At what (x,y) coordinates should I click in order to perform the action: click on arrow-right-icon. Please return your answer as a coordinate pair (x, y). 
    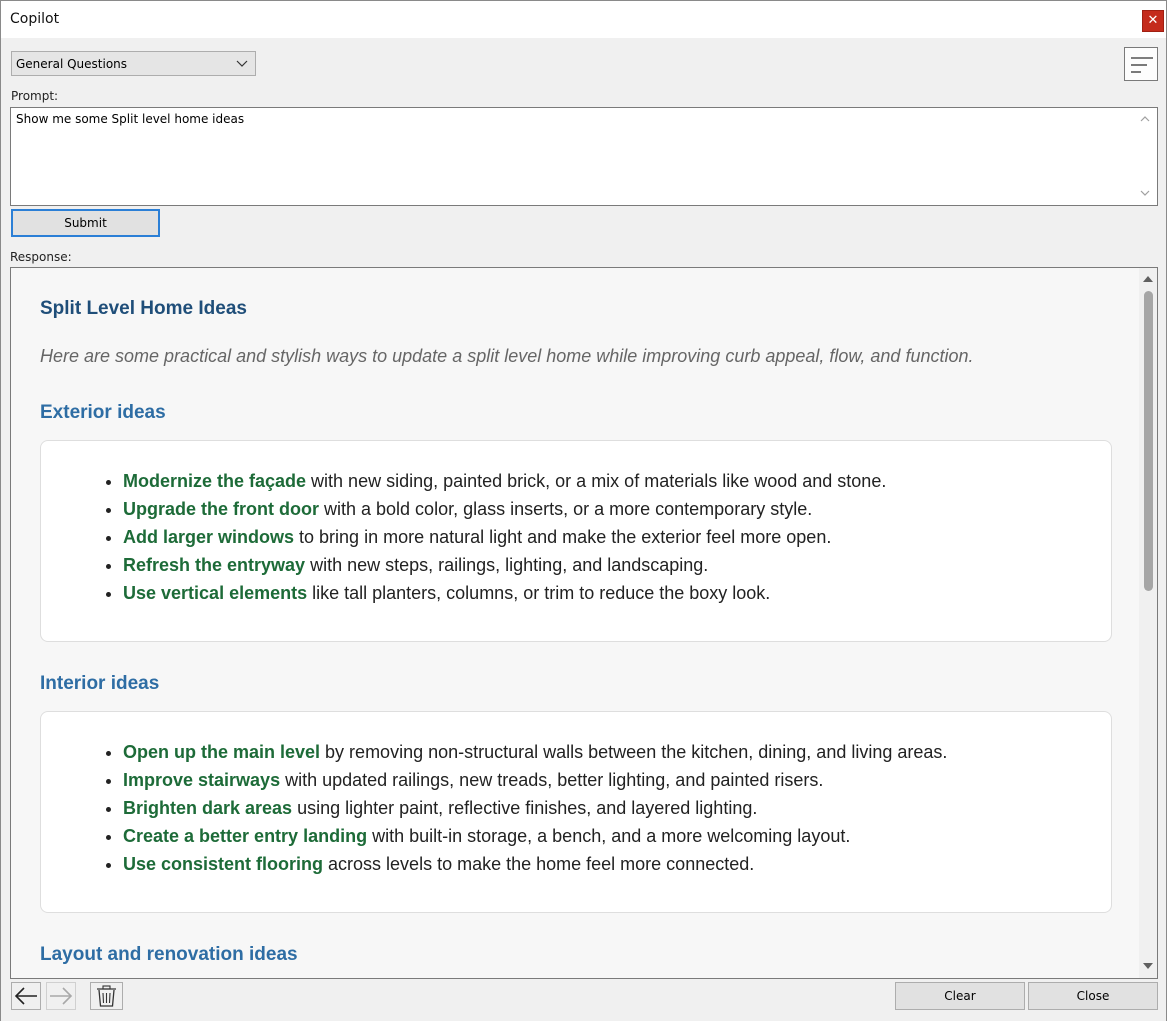
    Looking at the image, I should click on (61, 996).